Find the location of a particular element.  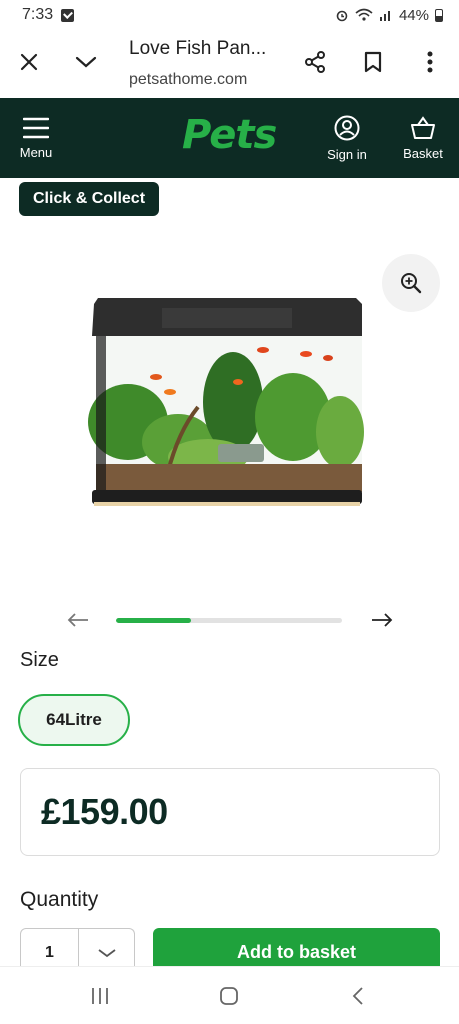

zoom-button is located at coordinates (411, 283).